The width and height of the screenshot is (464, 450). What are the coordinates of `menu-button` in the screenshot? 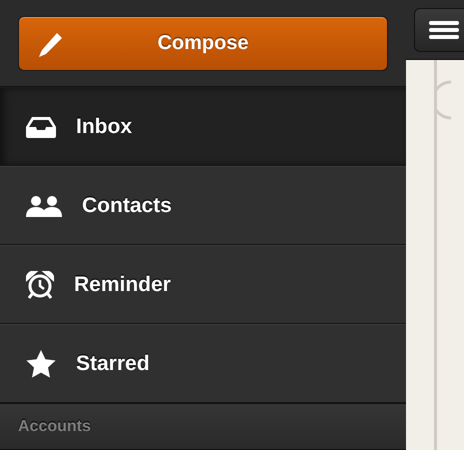 It's located at (439, 30).